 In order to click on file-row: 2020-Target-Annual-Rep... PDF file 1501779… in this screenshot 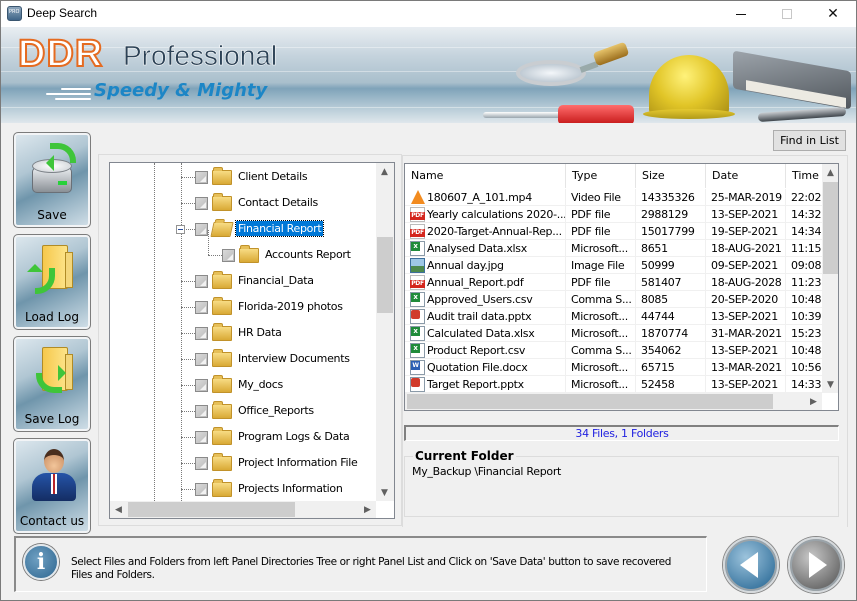, I will do `click(614, 231)`.